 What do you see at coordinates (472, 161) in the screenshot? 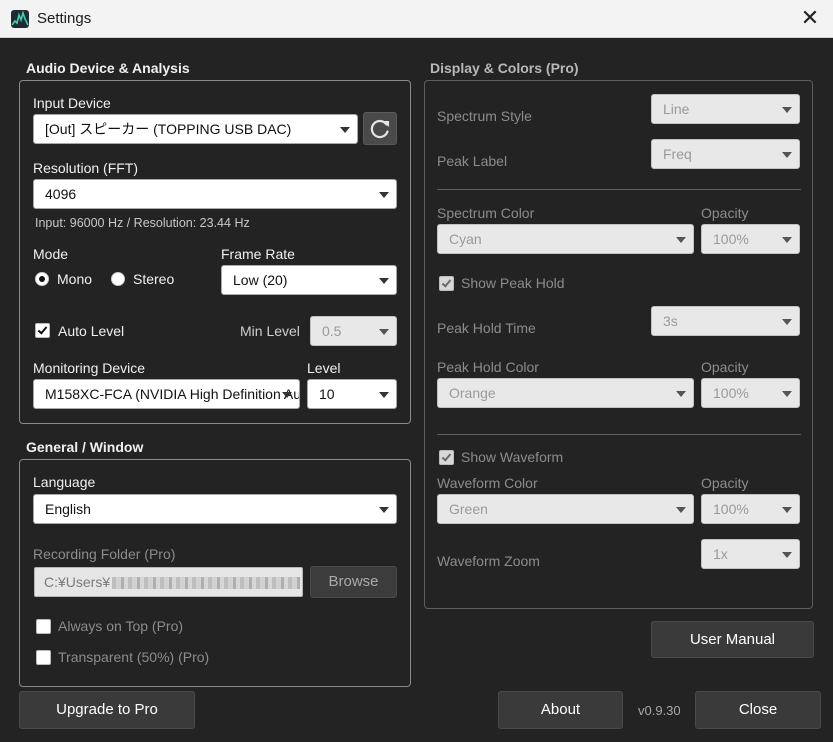
I see `peak-label-label: Peak Label` at bounding box center [472, 161].